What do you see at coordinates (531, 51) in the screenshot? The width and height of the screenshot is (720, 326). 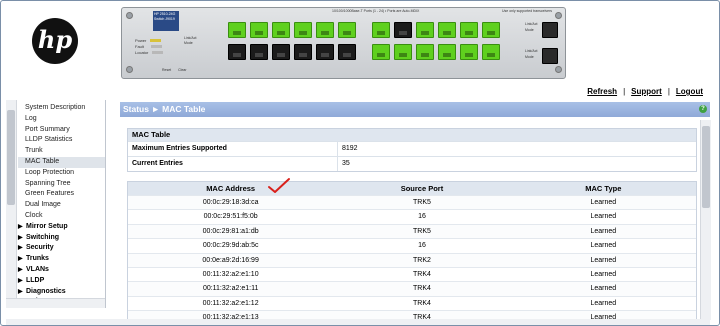 I see `sfp-label: Link/Act` at bounding box center [531, 51].